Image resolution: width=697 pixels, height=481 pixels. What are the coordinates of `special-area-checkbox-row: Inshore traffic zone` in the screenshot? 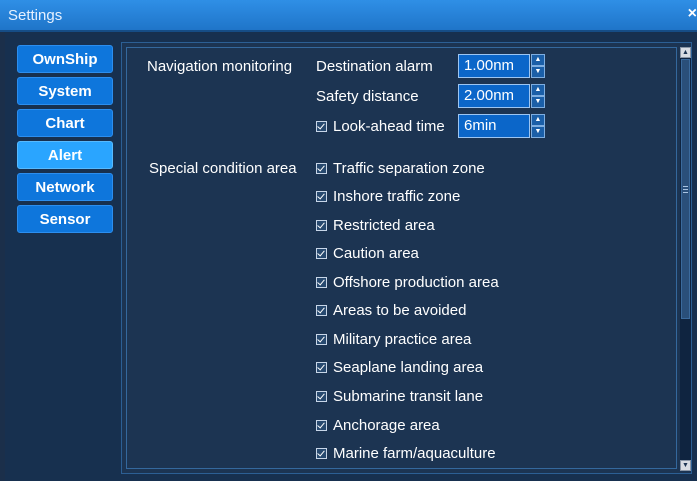 It's located at (388, 198).